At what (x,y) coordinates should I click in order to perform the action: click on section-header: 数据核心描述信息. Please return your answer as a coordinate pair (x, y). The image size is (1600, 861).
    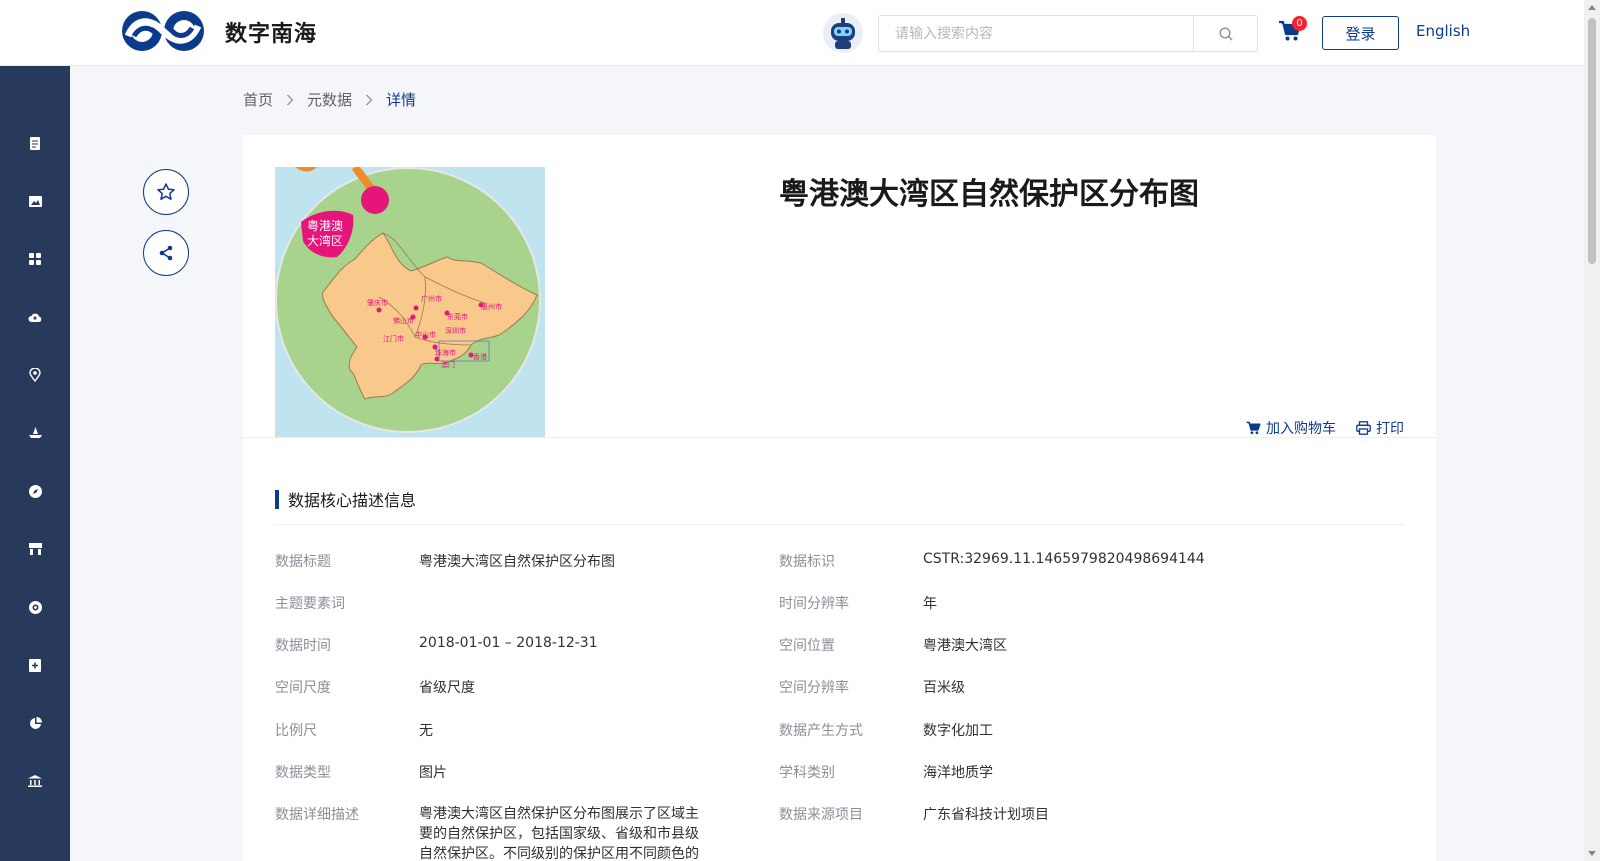
    Looking at the image, I should click on (345, 499).